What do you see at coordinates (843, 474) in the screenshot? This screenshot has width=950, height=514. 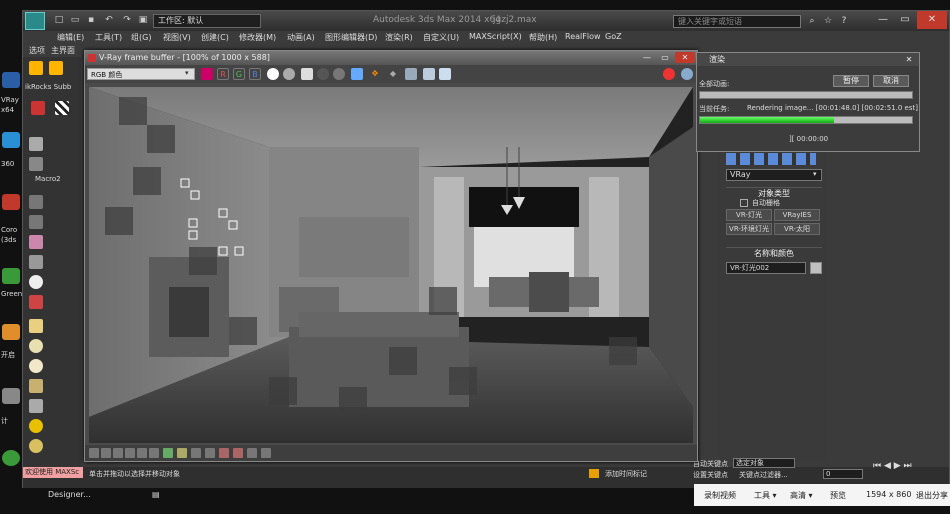 I see `frame-field: 0` at bounding box center [843, 474].